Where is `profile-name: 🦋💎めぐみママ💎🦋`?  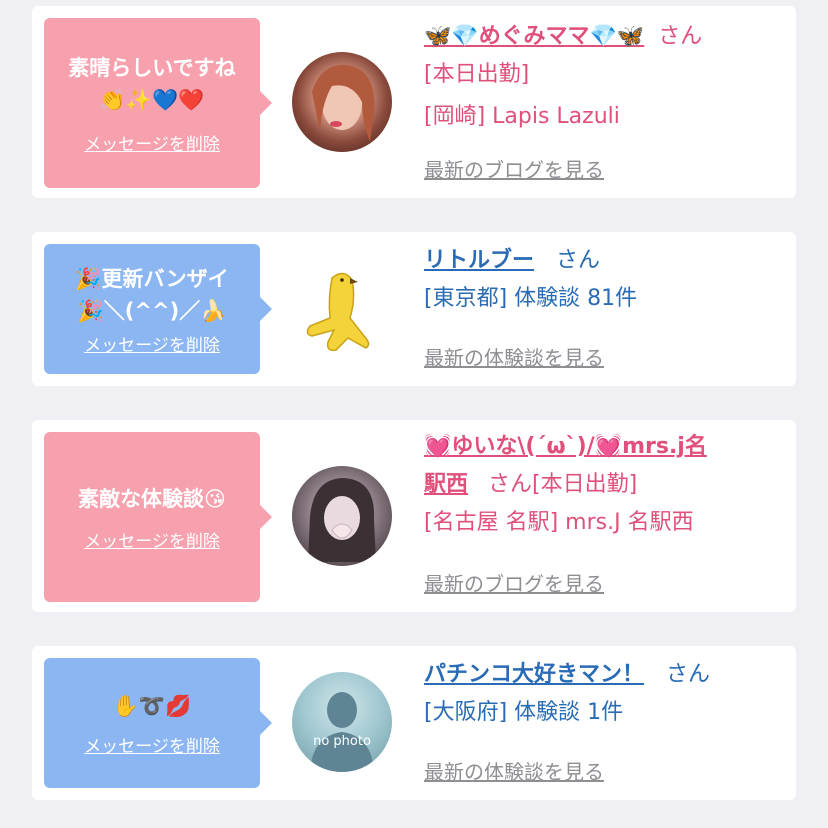 profile-name: 🦋💎めぐみママ💎🦋 is located at coordinates (534, 36).